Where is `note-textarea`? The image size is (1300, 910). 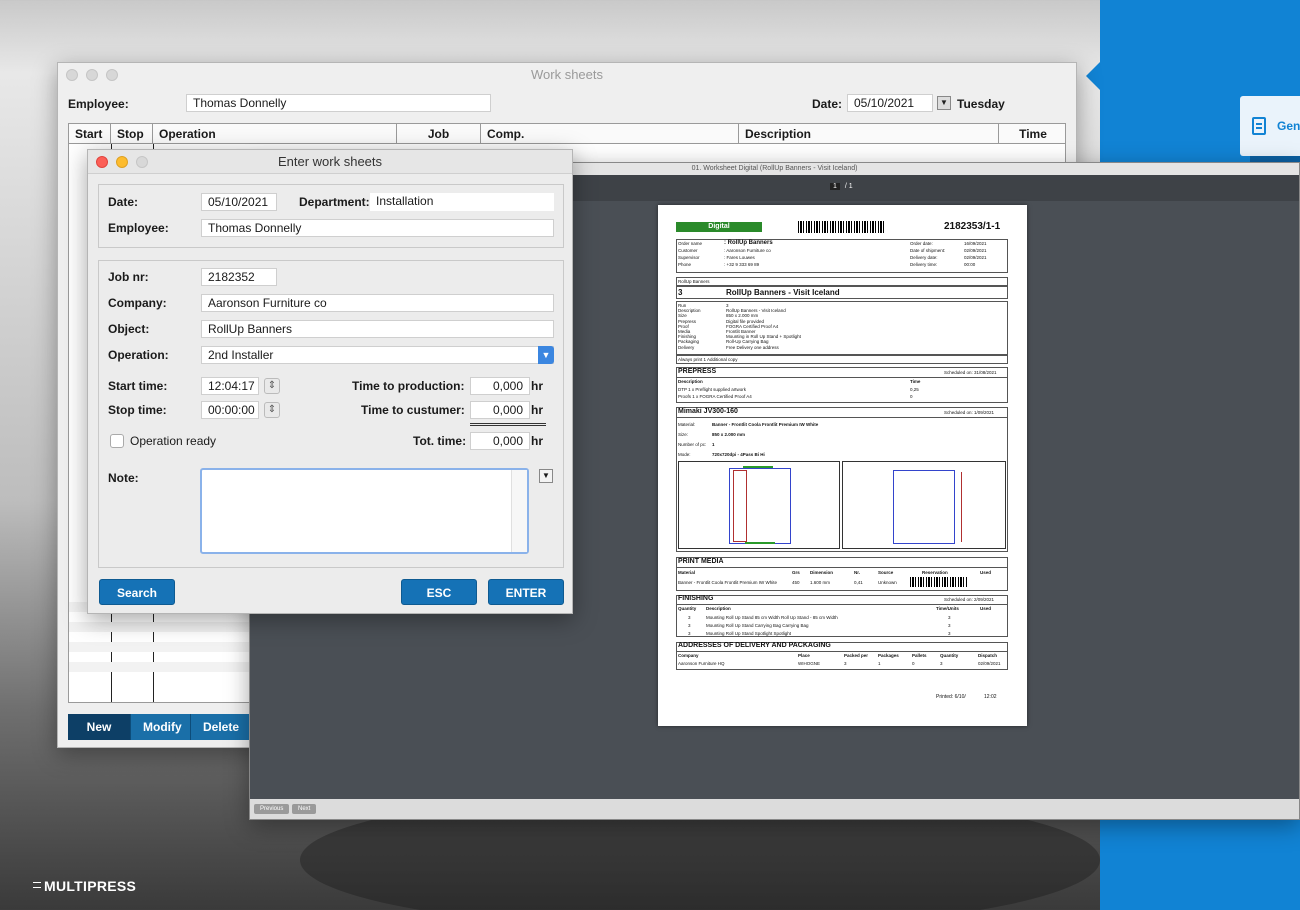 note-textarea is located at coordinates (364, 511).